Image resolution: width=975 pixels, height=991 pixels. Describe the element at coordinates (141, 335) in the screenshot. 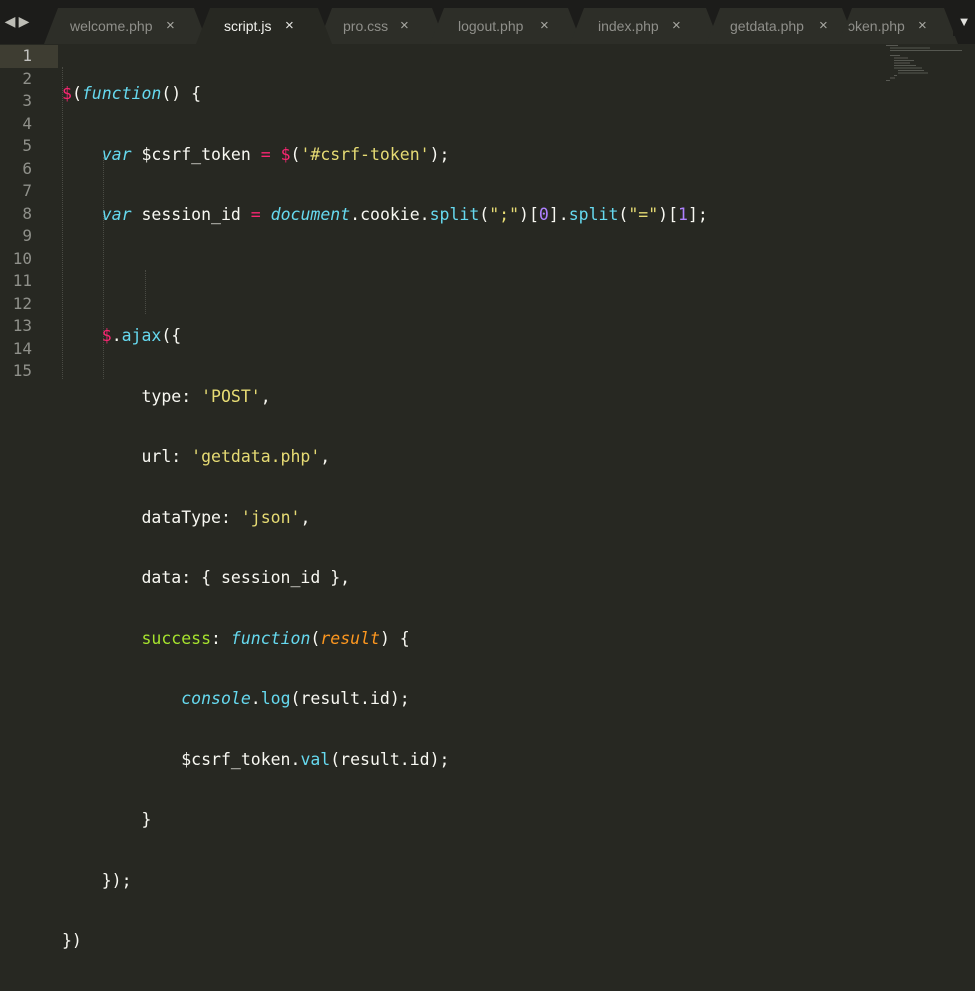

I see `token: ajax` at that location.